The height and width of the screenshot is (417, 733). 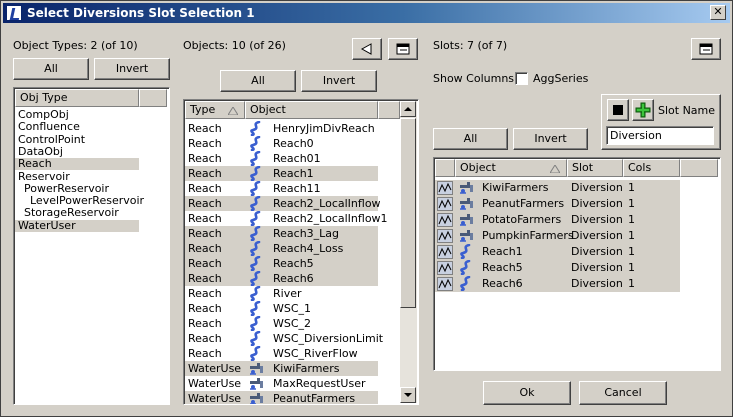 I want to click on slot-table-row: Reach6 Diversion 1, so click(x=557, y=283).